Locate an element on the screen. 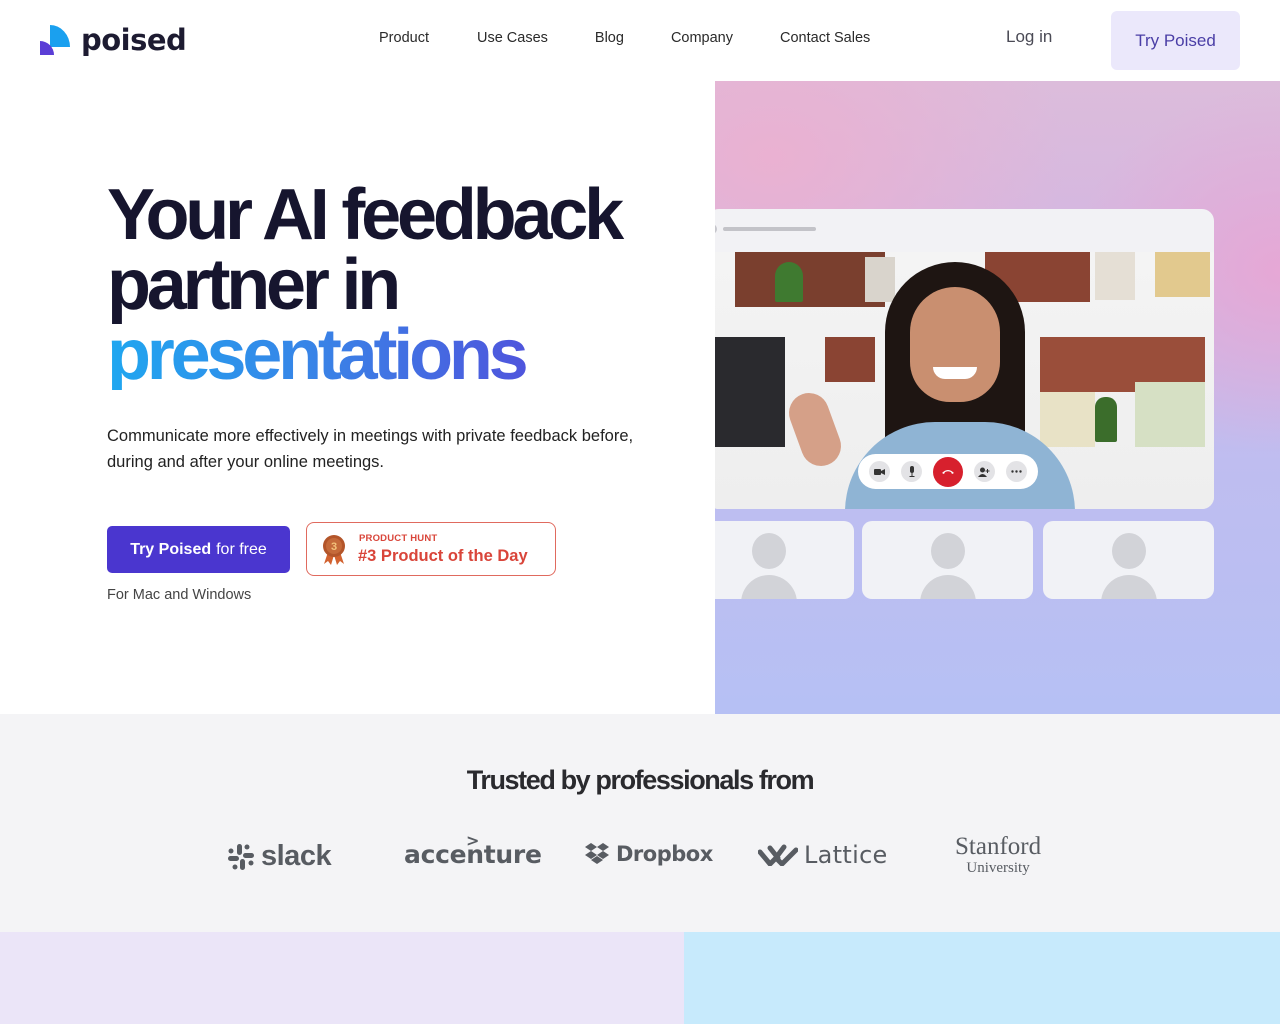 This screenshot has width=1280, height=1024. hero-title-highlight: presentations is located at coordinates (363, 355).